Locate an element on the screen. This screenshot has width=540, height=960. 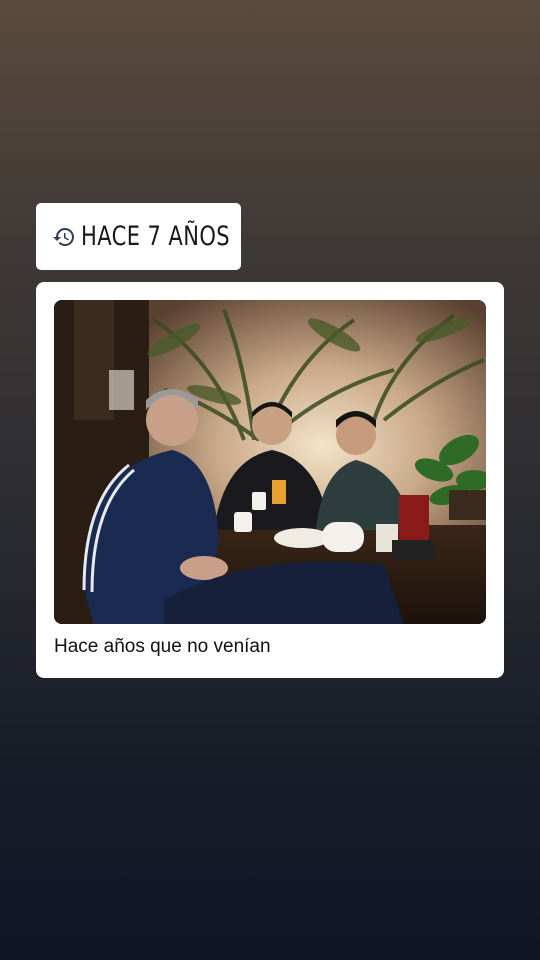
post-caption: Hace años que no venían is located at coordinates (162, 646).